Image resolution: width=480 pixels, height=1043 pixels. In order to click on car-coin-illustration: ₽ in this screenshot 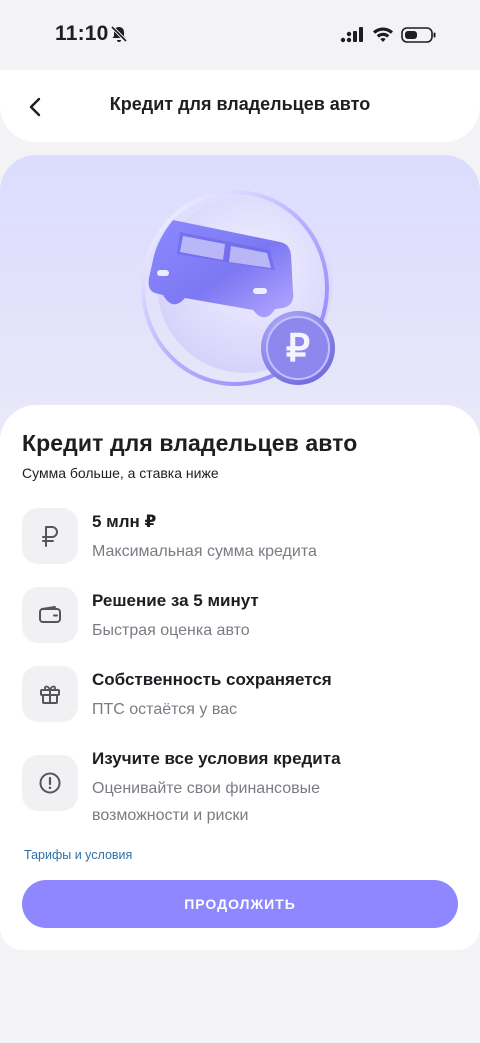, I will do `click(238, 288)`.